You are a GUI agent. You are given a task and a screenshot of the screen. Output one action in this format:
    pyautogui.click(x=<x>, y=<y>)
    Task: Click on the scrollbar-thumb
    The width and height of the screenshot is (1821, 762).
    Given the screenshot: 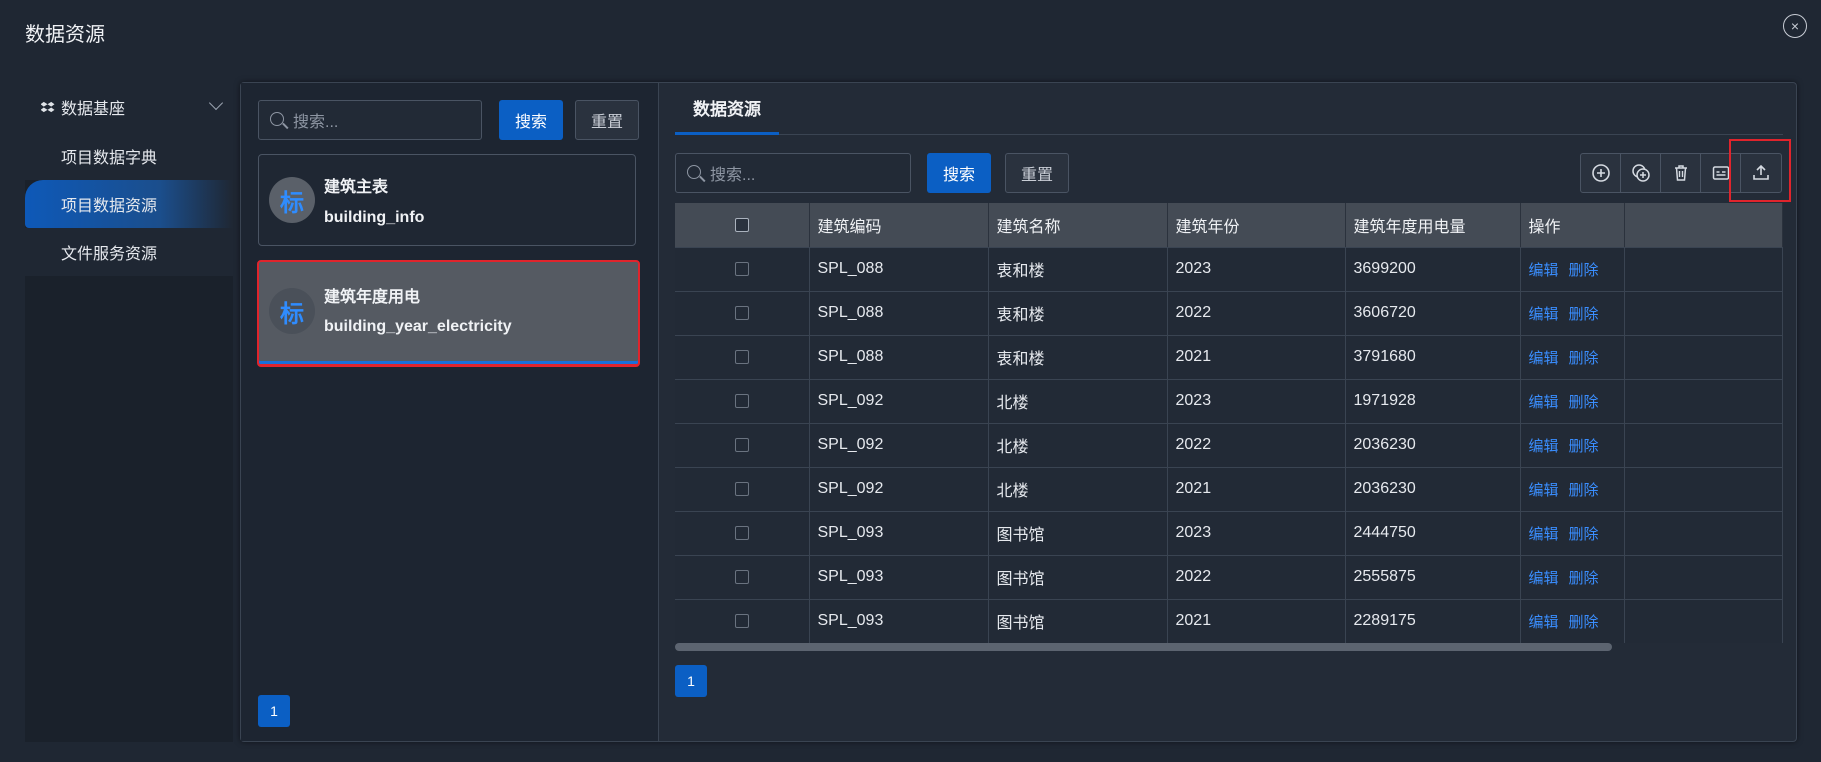 What is the action you would take?
    pyautogui.click(x=1143, y=647)
    